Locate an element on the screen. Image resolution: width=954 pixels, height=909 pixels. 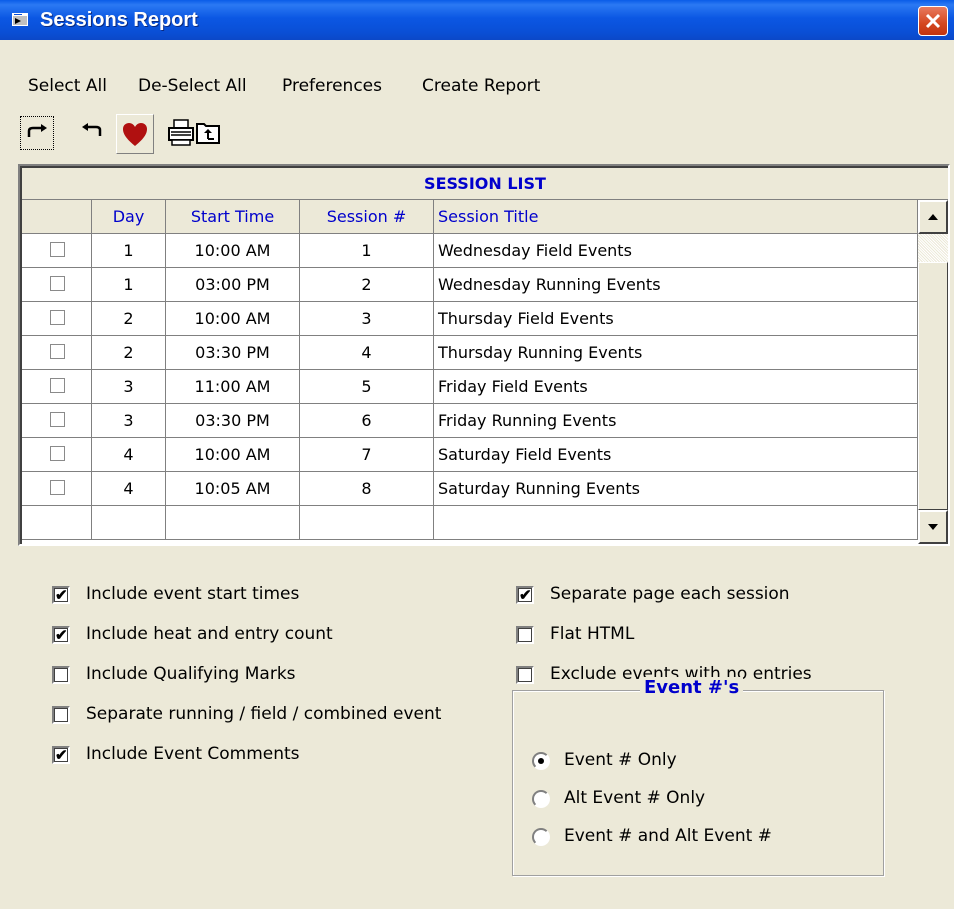
option-flat-html: Flat HTML is located at coordinates (726, 636).